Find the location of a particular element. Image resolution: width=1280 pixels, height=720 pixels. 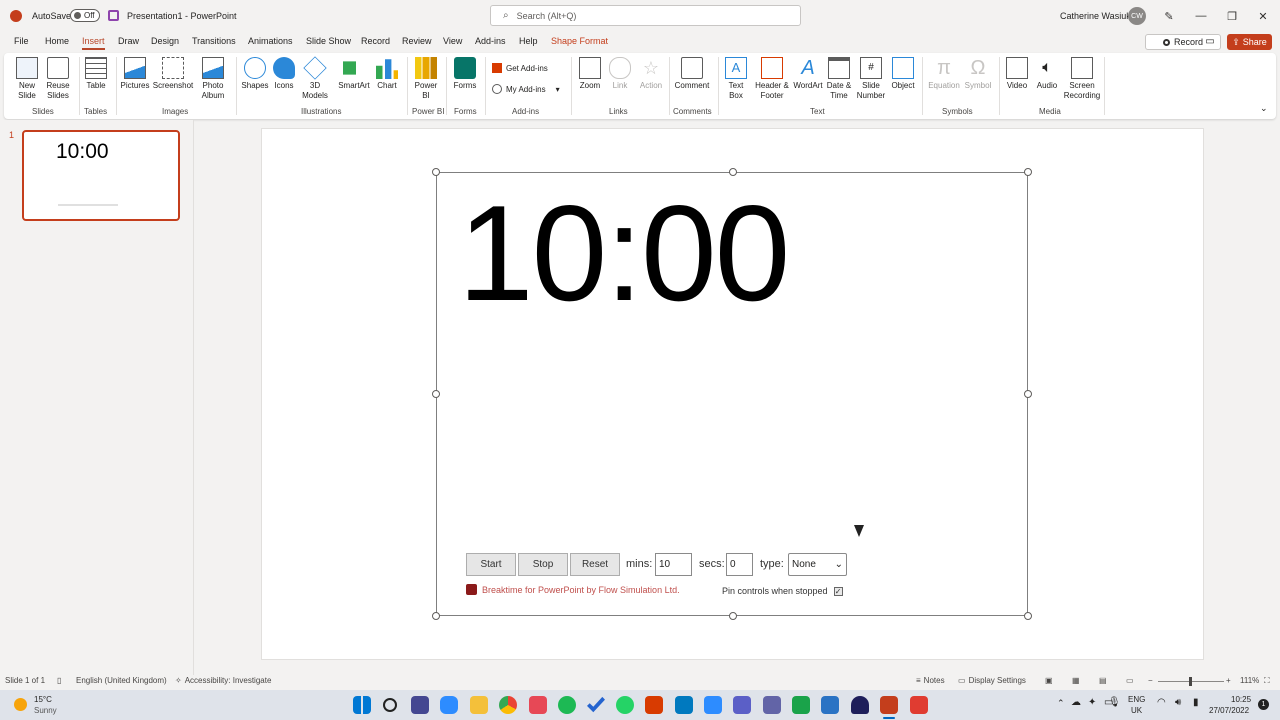

resize-handle-top-right is located at coordinates (1028, 172).